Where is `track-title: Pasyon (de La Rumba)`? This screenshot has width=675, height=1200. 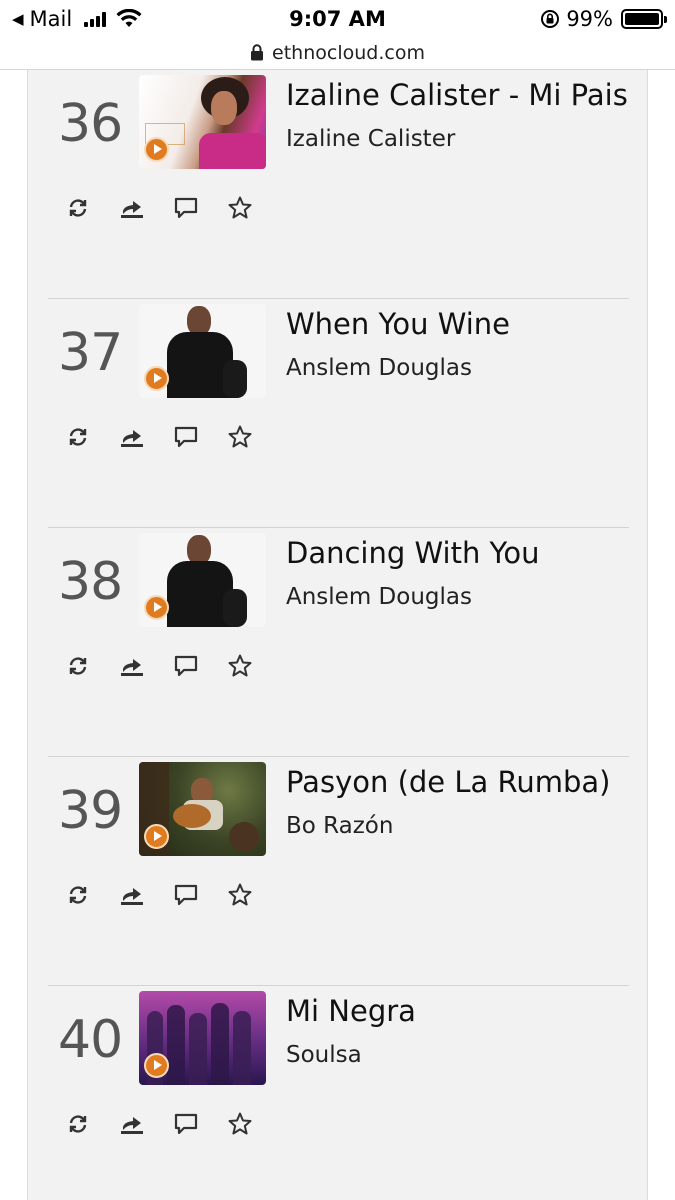 track-title: Pasyon (de La Rumba) is located at coordinates (448, 782).